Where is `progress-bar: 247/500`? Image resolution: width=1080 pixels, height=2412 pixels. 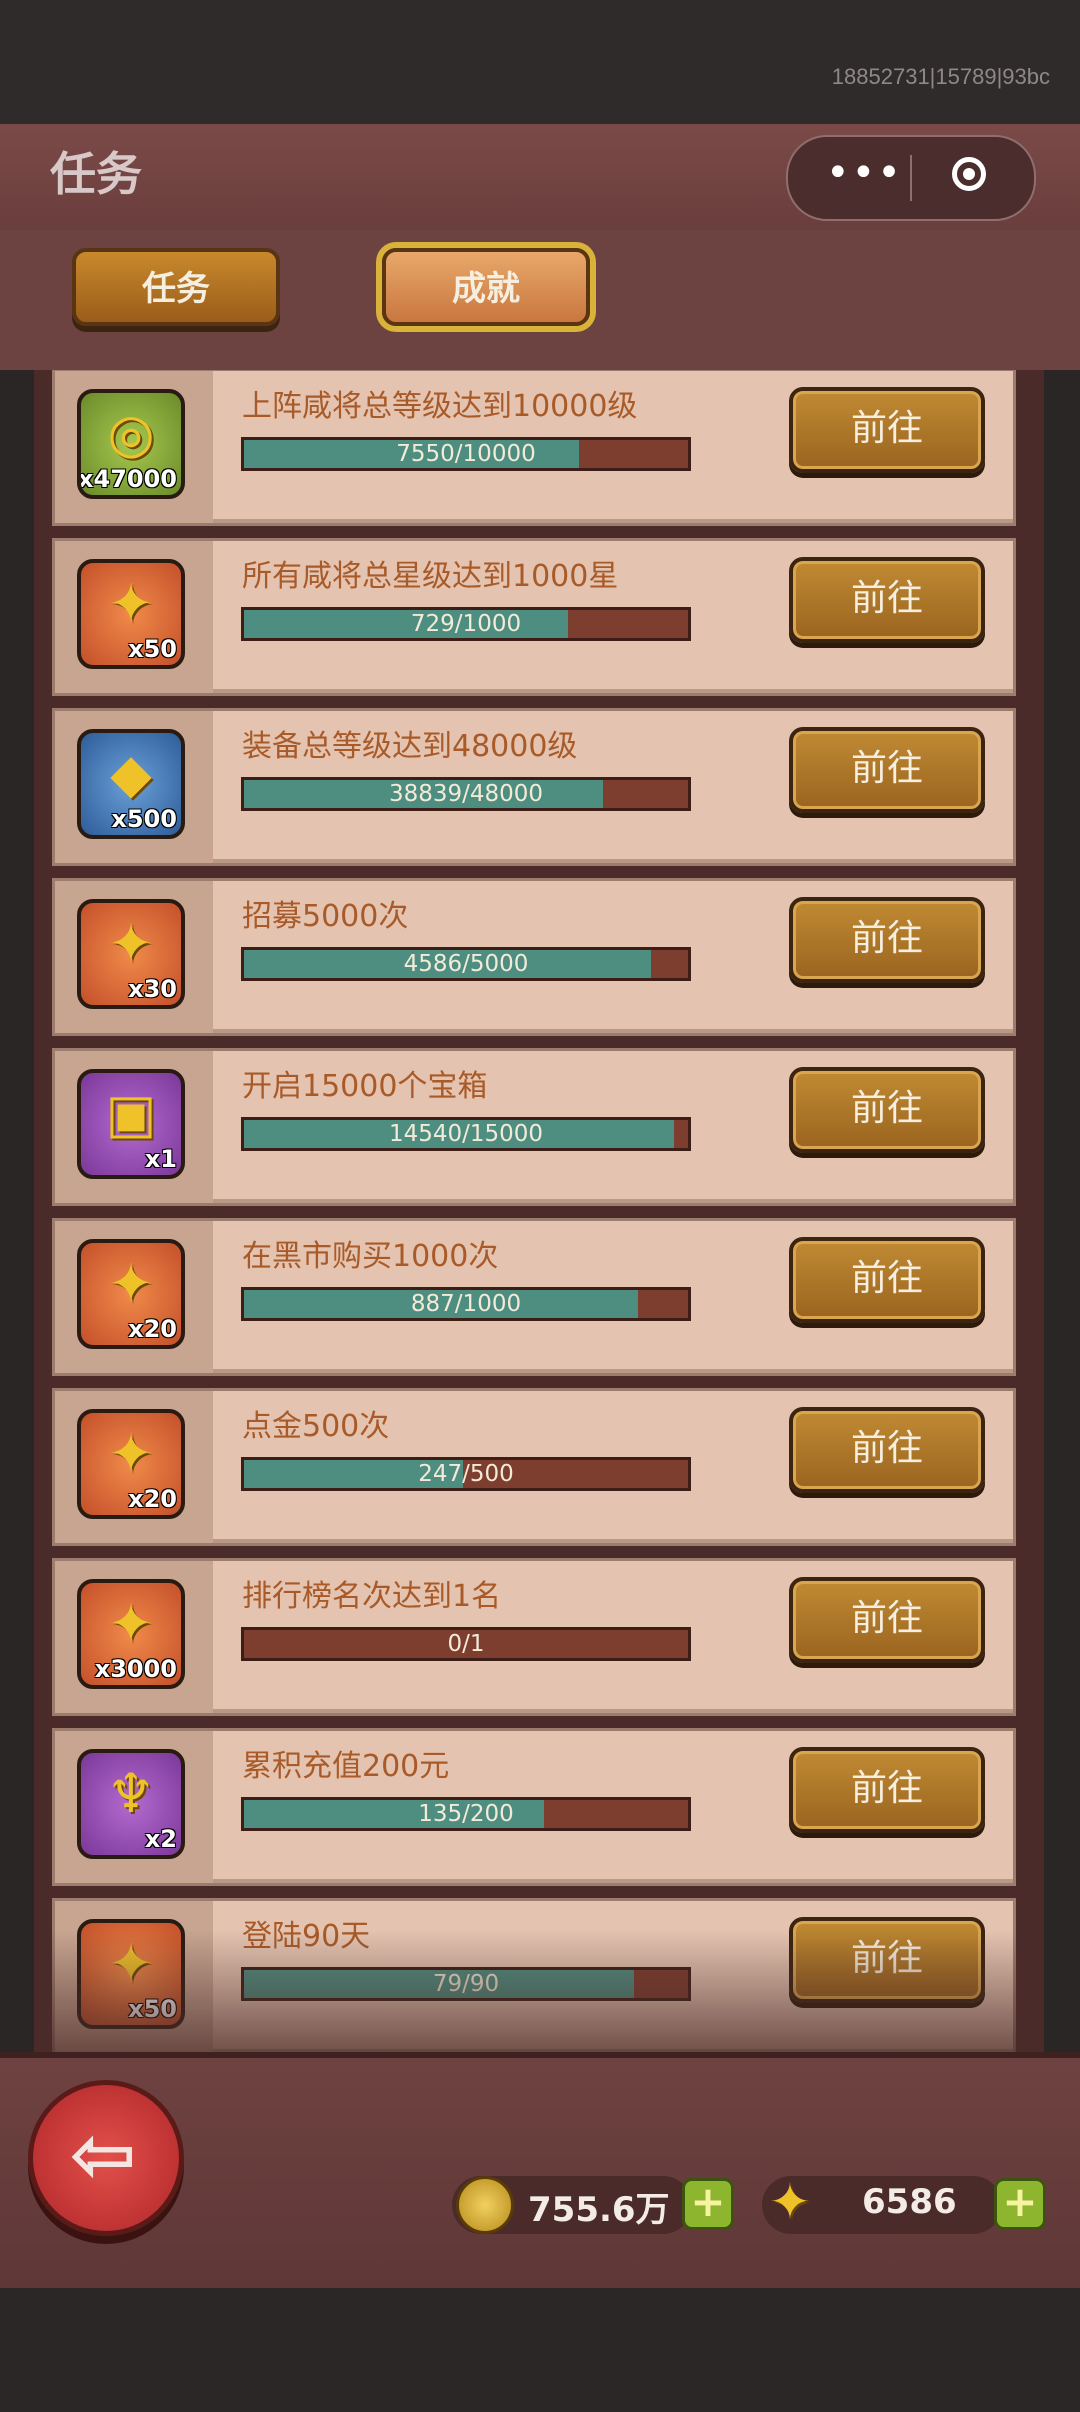
progress-bar: 247/500 is located at coordinates (466, 1474).